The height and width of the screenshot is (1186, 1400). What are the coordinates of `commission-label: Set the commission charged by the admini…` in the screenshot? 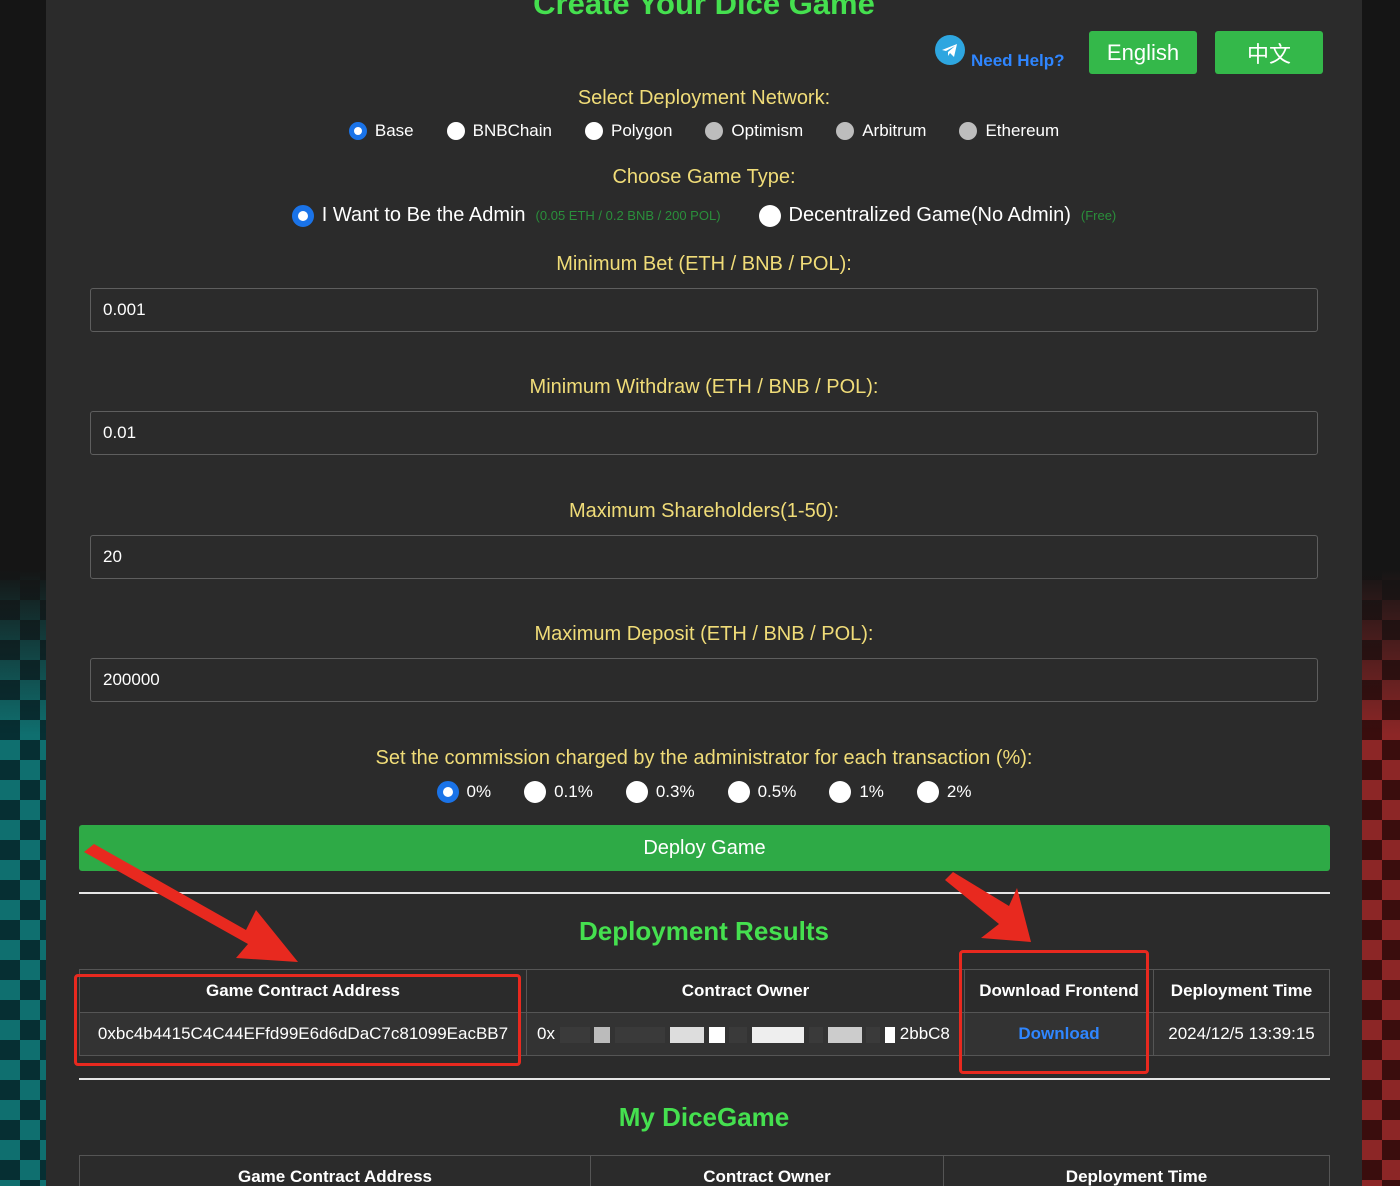 It's located at (704, 758).